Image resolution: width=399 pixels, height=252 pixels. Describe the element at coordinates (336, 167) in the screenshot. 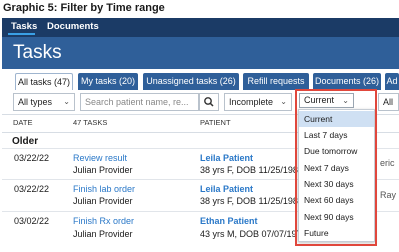

I see `highlight-box` at that location.